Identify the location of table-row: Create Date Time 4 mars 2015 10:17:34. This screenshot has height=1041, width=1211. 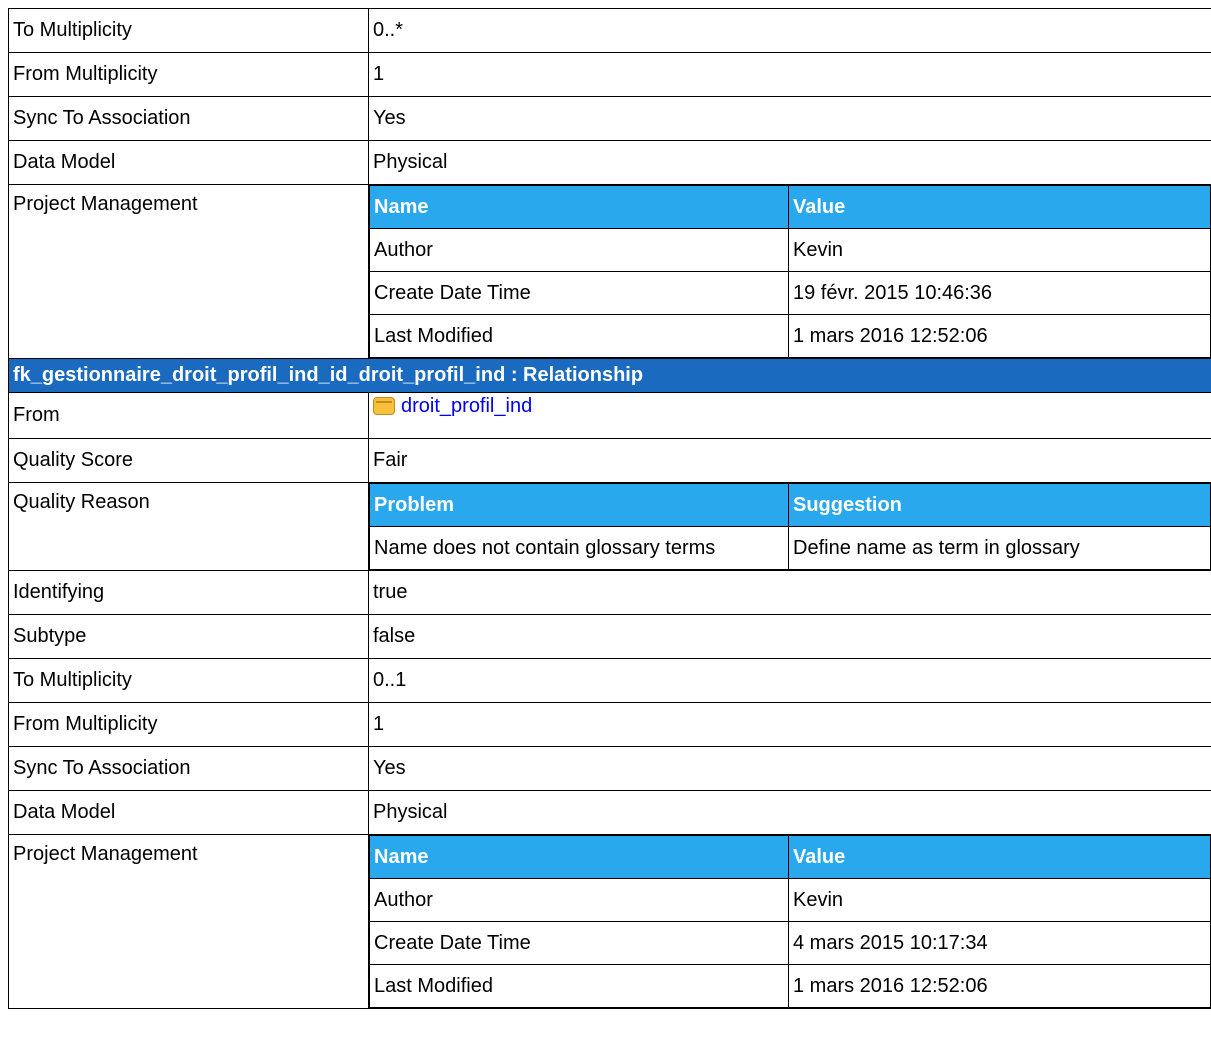
(790, 943).